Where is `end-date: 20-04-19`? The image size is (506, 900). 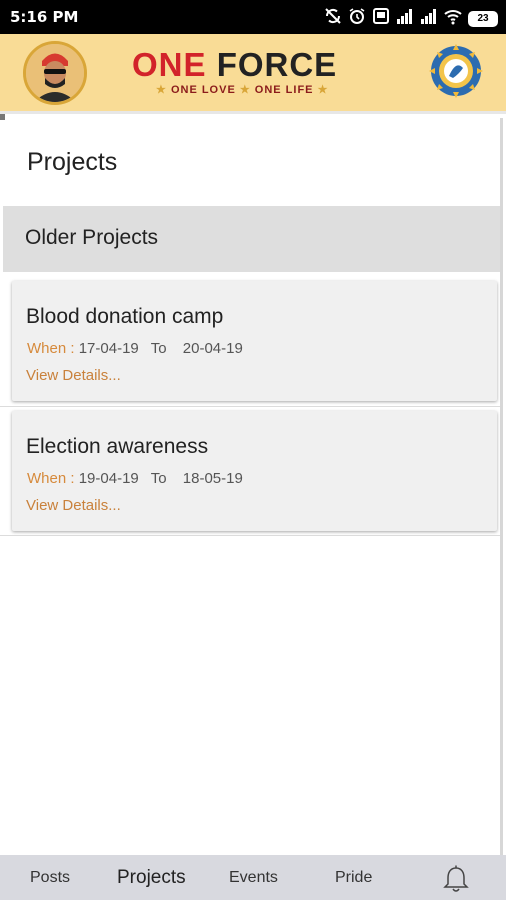 end-date: 20-04-19 is located at coordinates (212, 348).